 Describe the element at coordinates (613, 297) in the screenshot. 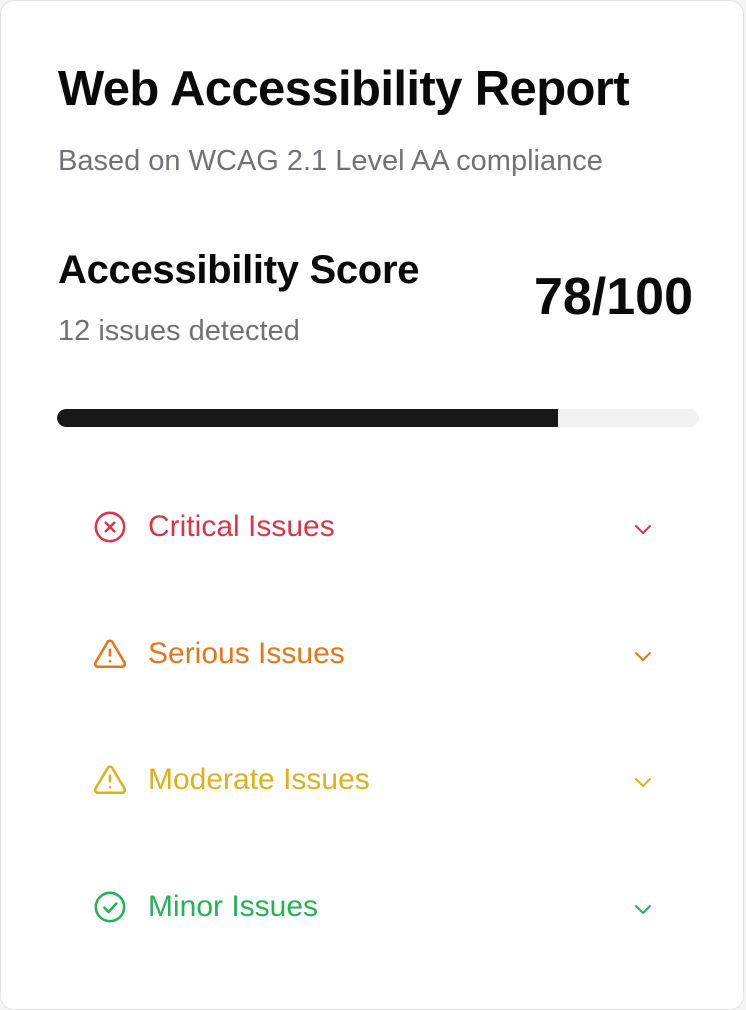

I see `score-value: 78/100` at that location.